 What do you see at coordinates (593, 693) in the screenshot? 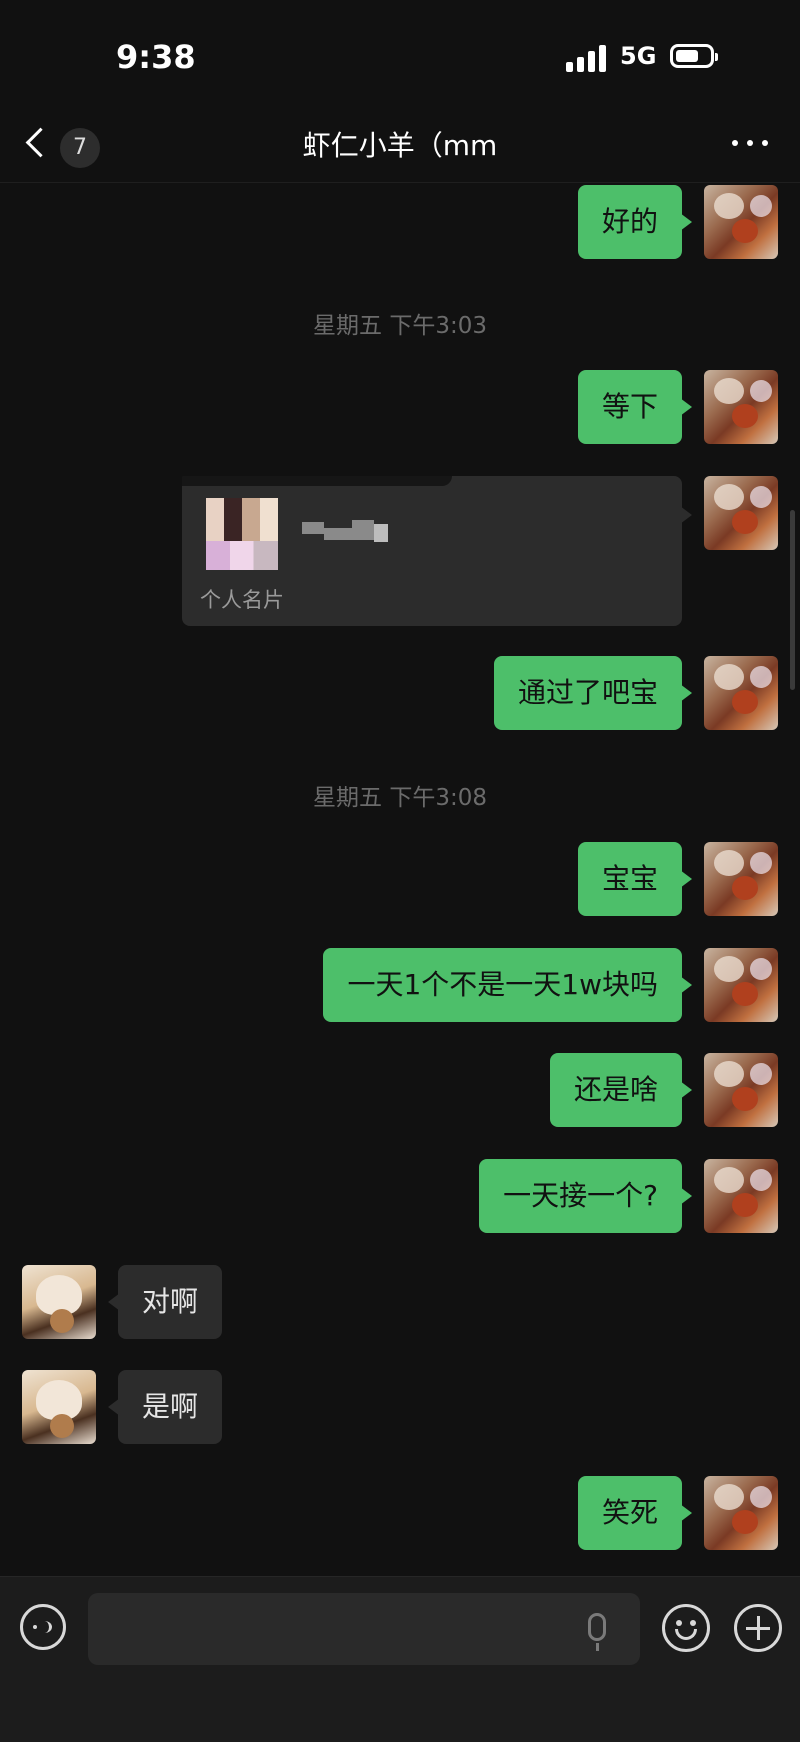
I see `message-bubble: 通过了吧宝` at bounding box center [593, 693].